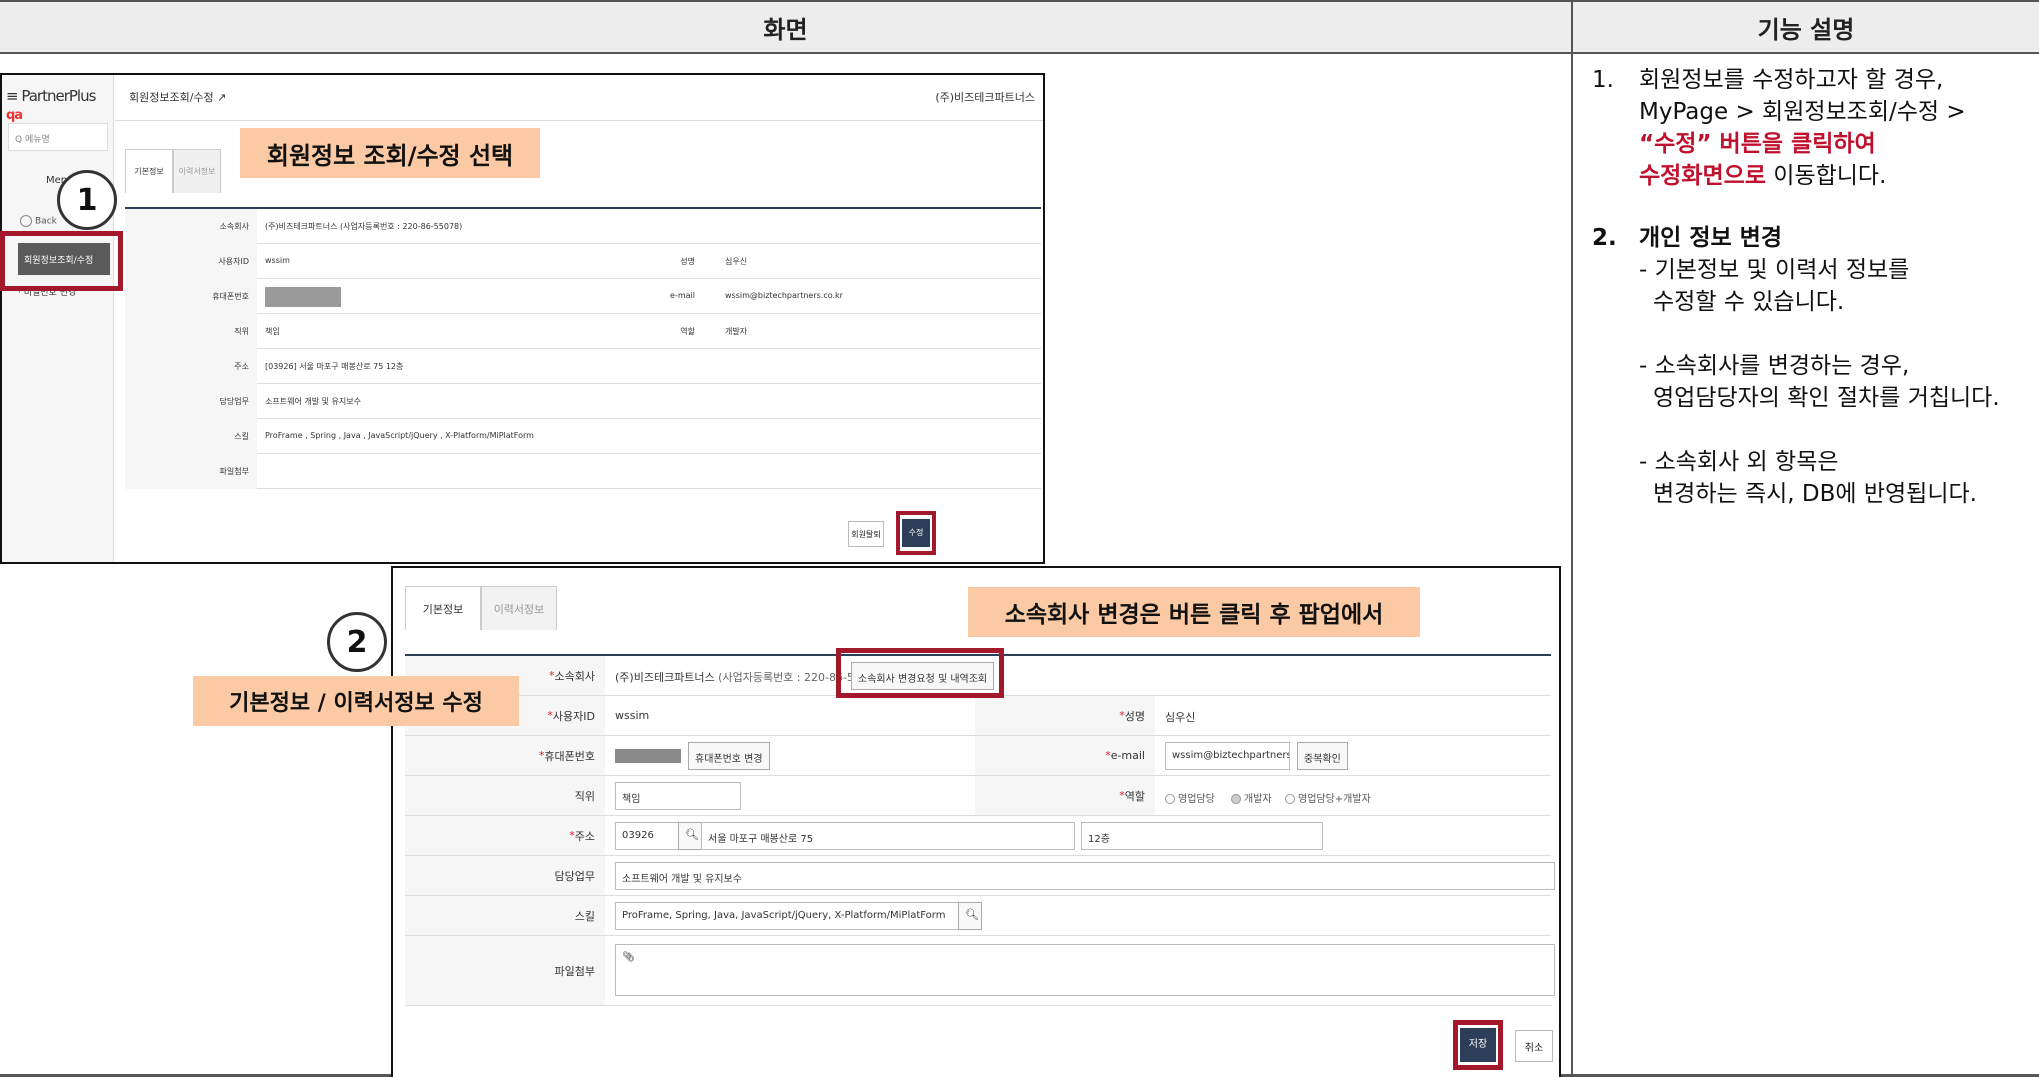 The height and width of the screenshot is (1077, 2039). I want to click on back-button: Back, so click(38, 221).